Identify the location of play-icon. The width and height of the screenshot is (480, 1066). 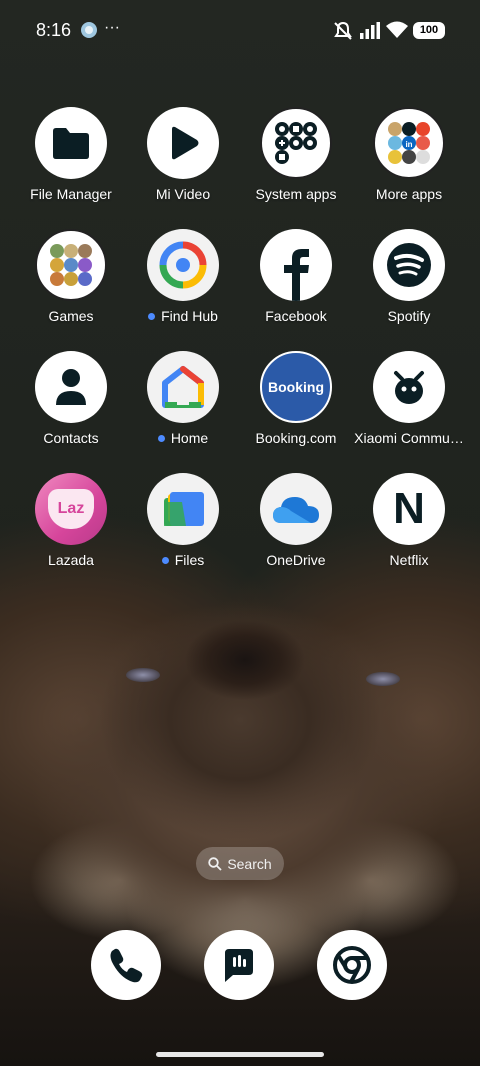
(183, 143).